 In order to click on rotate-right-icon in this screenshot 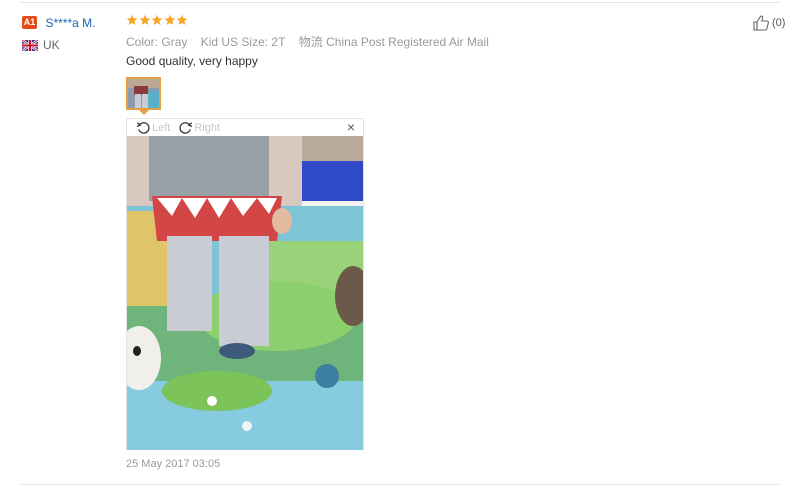, I will do `click(186, 128)`.